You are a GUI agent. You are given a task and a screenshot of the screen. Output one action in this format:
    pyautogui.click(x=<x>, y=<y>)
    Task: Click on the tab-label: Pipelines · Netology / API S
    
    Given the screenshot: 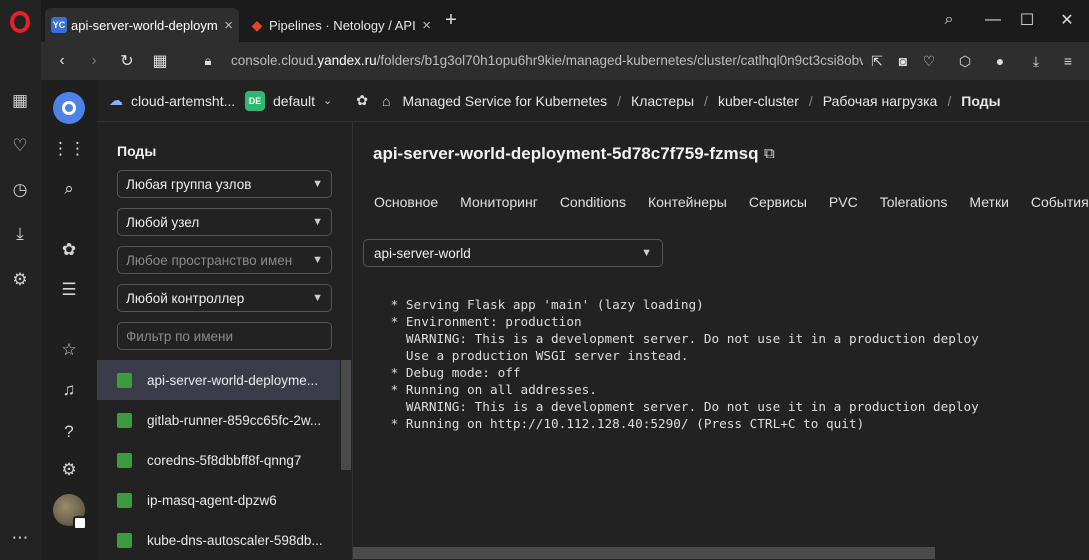 What is the action you would take?
    pyautogui.click(x=343, y=25)
    